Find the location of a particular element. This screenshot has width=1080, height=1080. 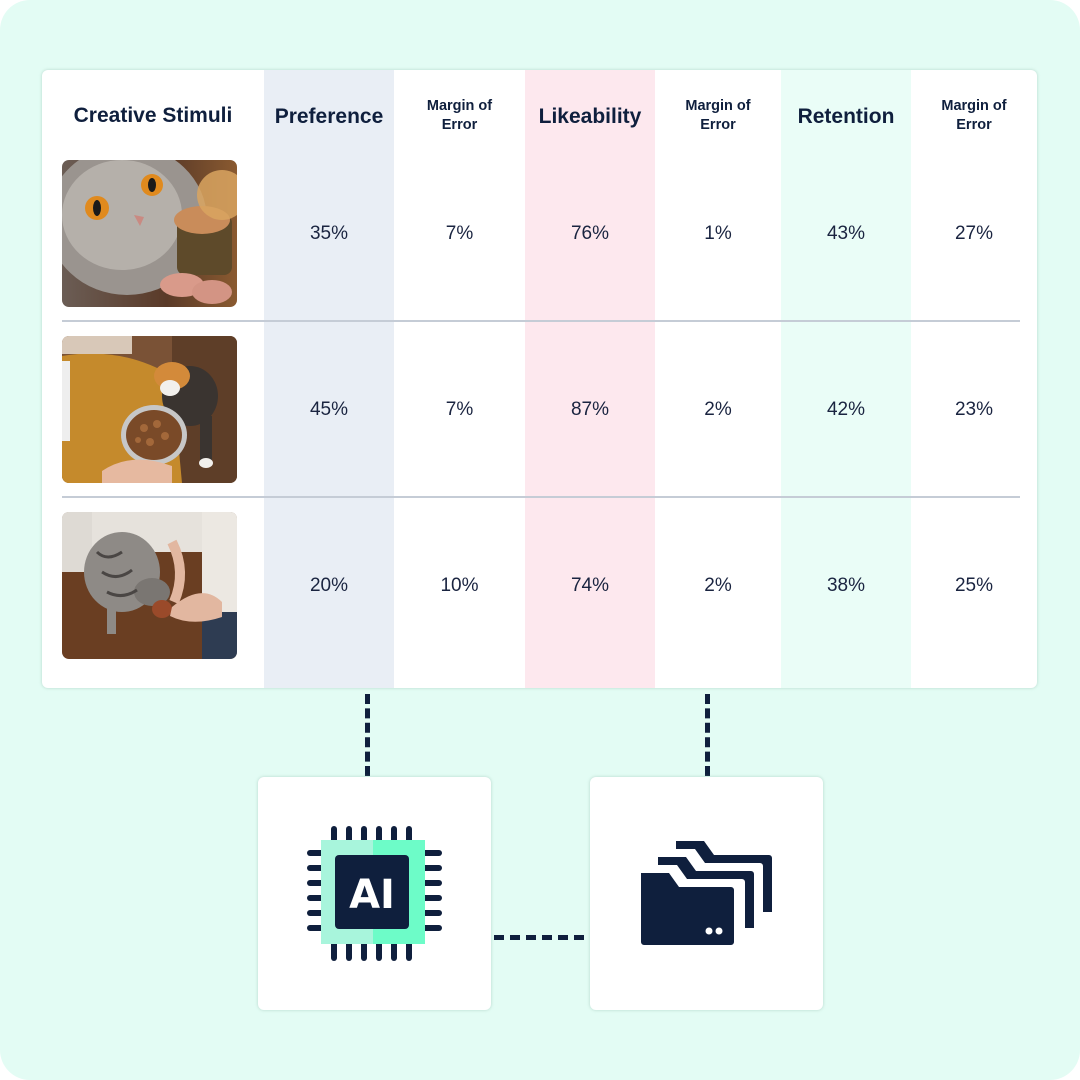

header-retention: Retention is located at coordinates (846, 116).